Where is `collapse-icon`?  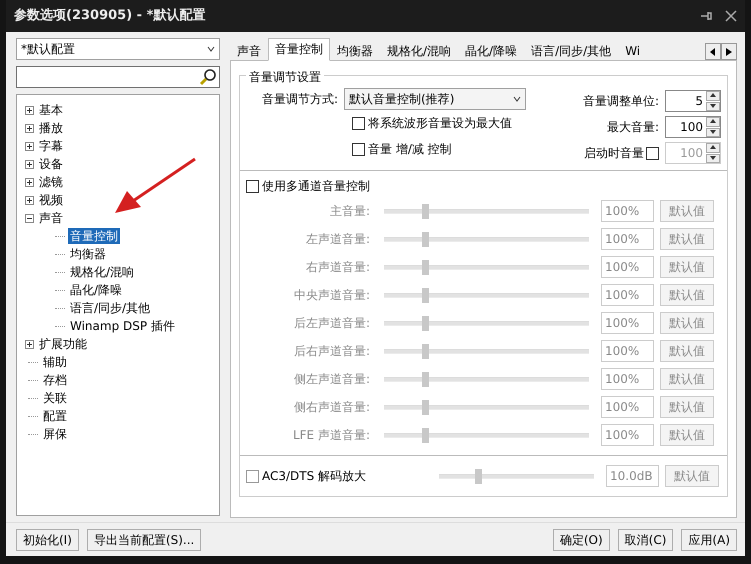
collapse-icon is located at coordinates (29, 218).